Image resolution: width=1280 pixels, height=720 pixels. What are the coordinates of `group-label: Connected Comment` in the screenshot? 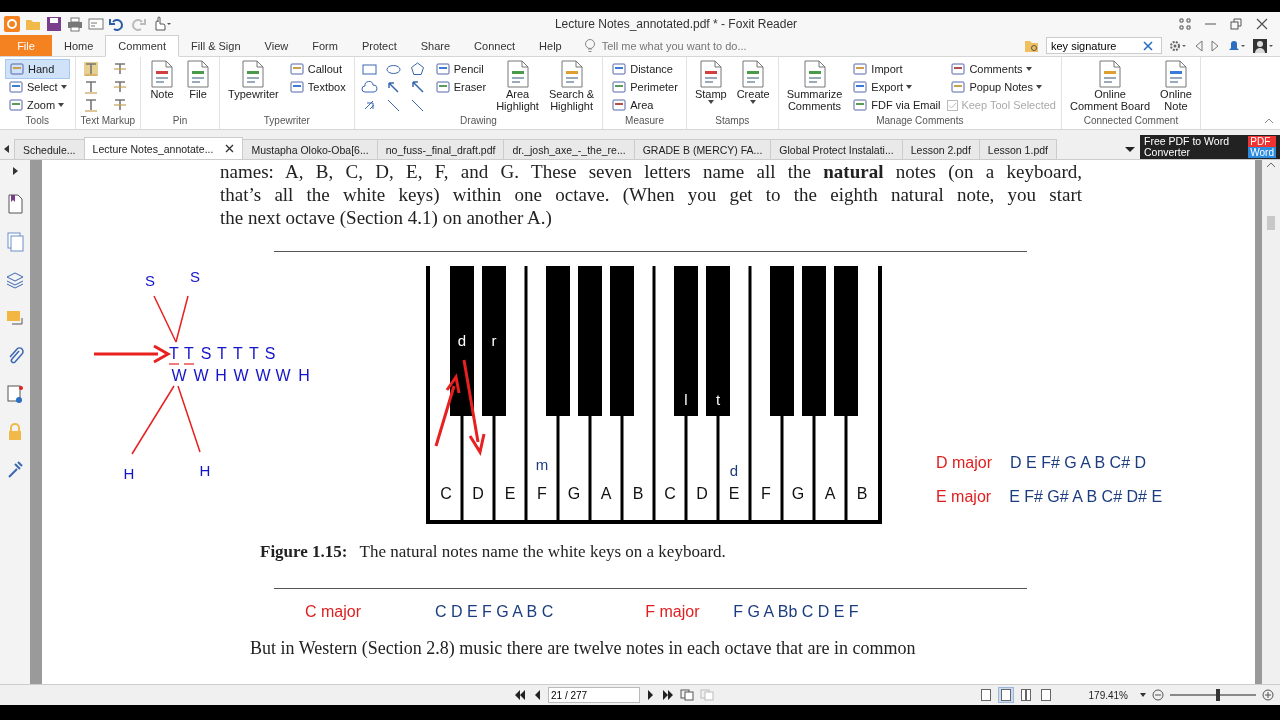 It's located at (1131, 121).